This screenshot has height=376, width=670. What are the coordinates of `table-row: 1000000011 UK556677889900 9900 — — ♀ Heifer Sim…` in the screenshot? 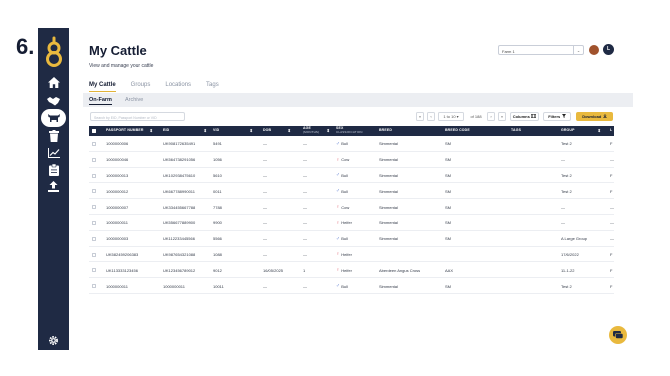 It's located at (351, 223).